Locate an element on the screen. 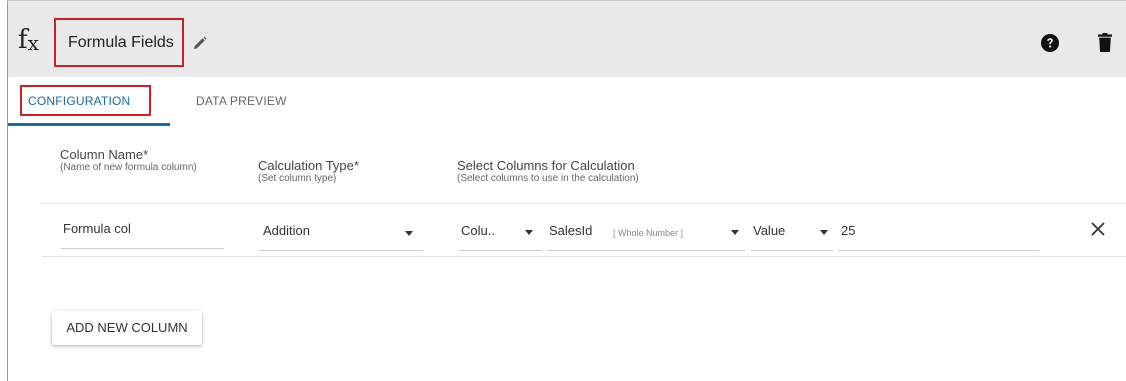  pencil-icon is located at coordinates (200, 43).